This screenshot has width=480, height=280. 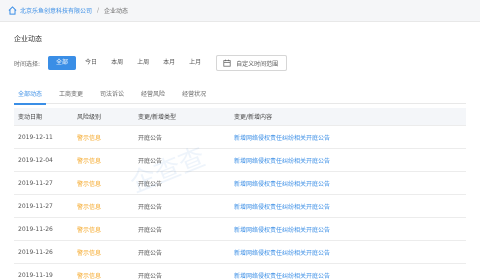 I want to click on breadcrumb-company-link: 北京乐鱼创意科技有限公司, so click(x=56, y=10).